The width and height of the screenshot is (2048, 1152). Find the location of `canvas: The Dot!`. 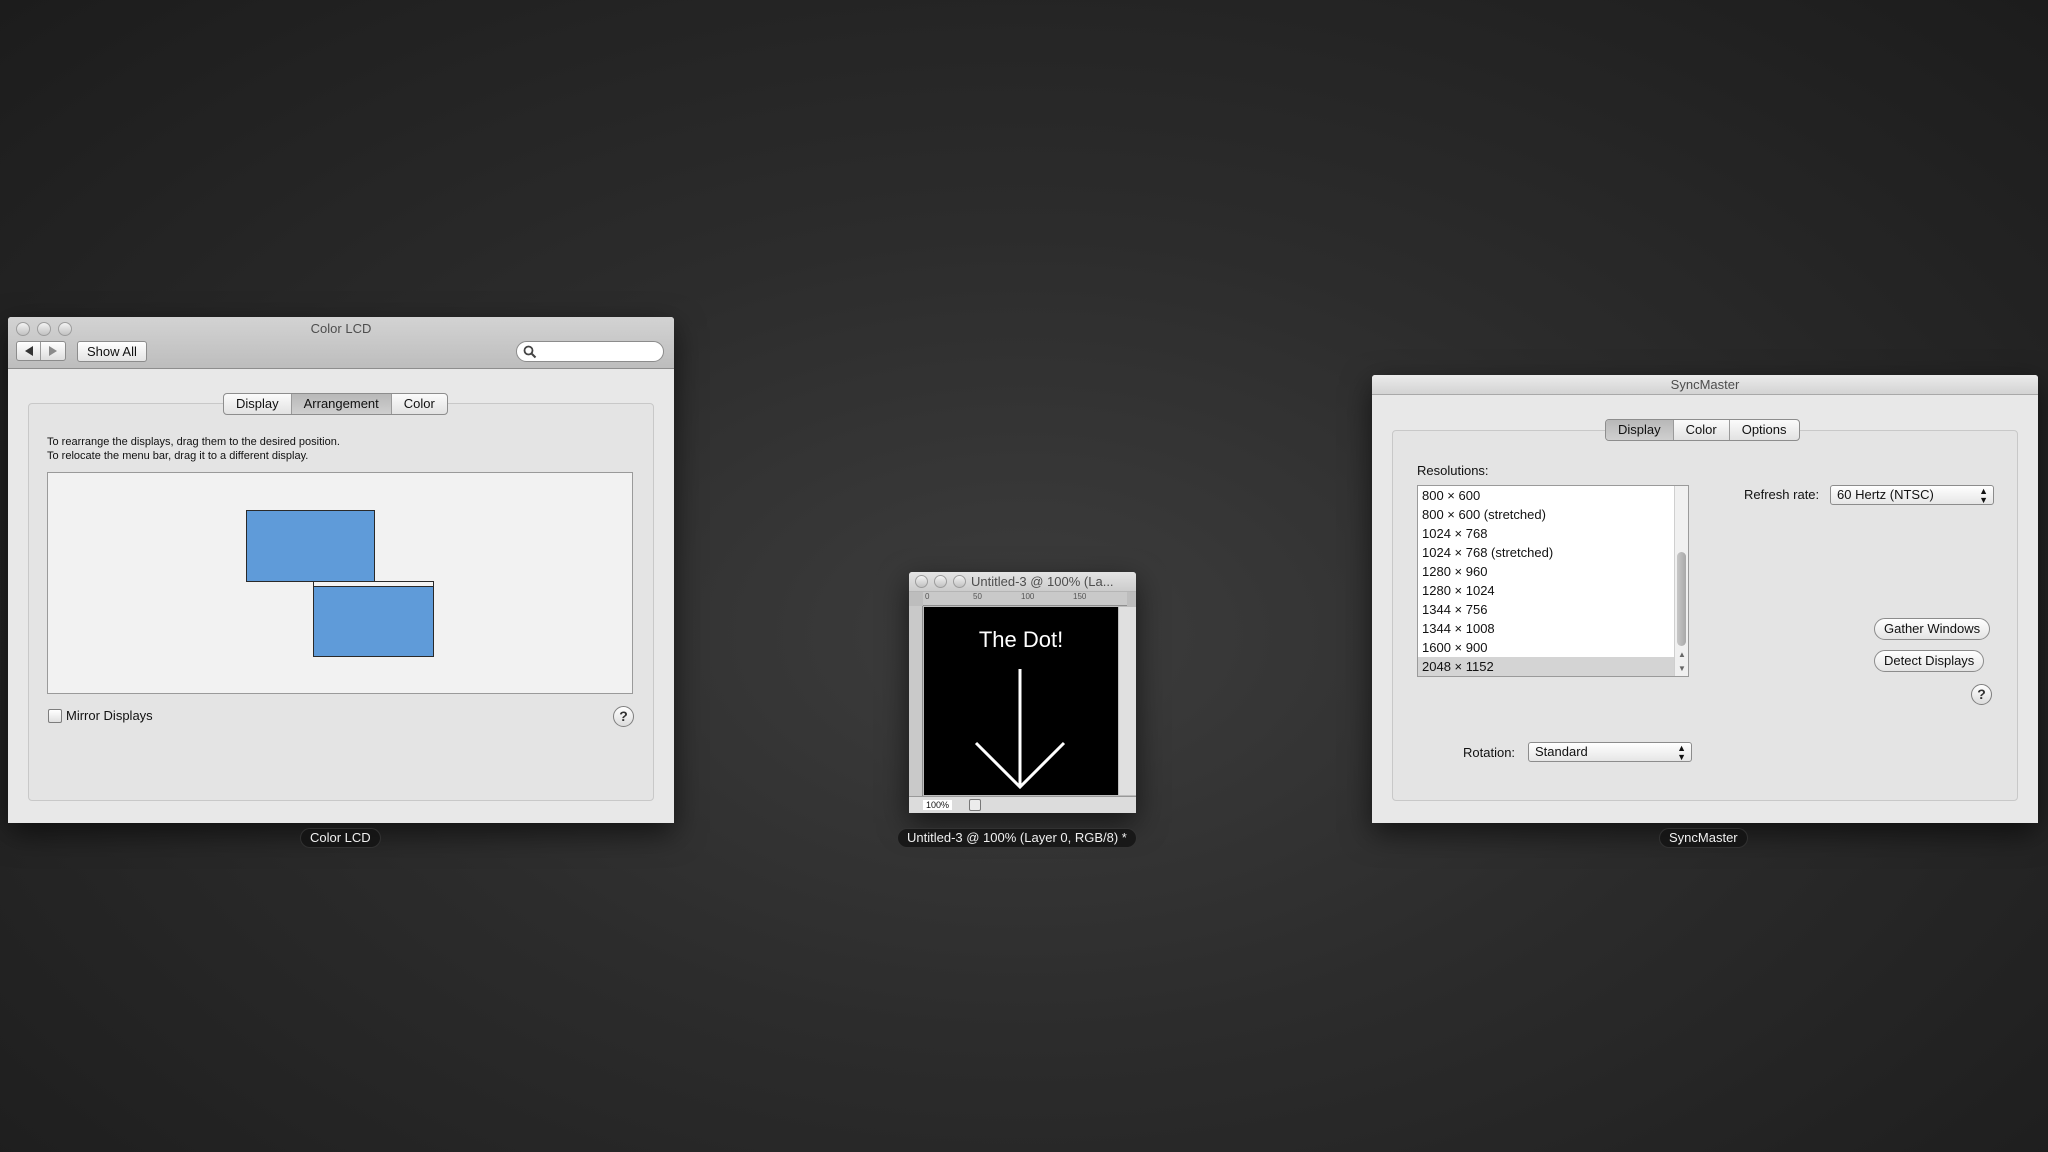

canvas: The Dot! is located at coordinates (1021, 701).